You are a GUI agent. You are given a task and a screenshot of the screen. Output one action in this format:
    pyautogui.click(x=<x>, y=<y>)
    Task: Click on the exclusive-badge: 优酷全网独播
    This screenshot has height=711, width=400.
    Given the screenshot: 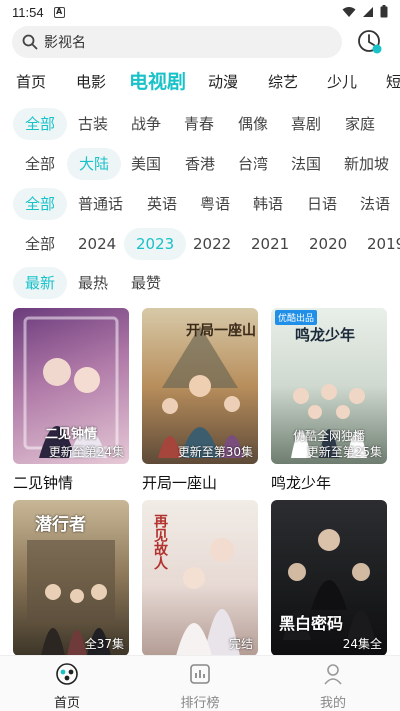 What is the action you would take?
    pyautogui.click(x=329, y=436)
    